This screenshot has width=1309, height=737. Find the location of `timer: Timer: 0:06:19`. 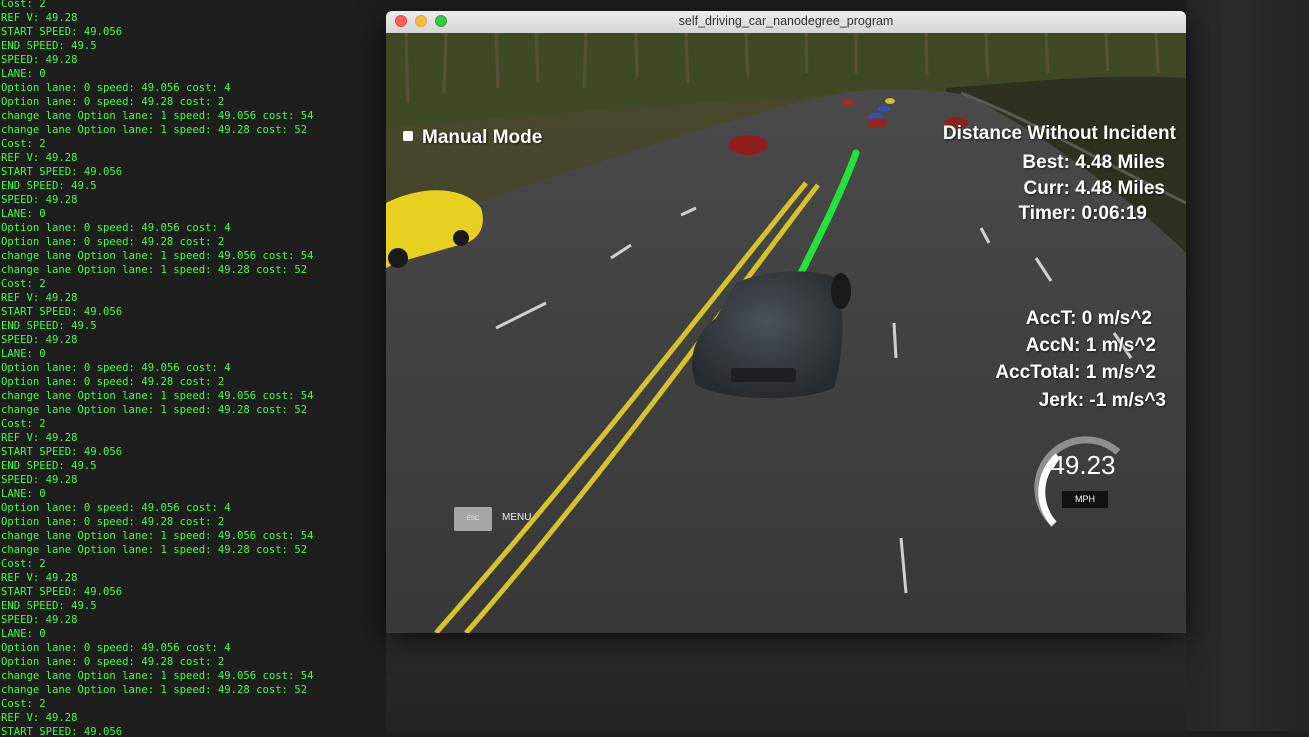

timer: Timer: 0:06:19 is located at coordinates (1083, 213).